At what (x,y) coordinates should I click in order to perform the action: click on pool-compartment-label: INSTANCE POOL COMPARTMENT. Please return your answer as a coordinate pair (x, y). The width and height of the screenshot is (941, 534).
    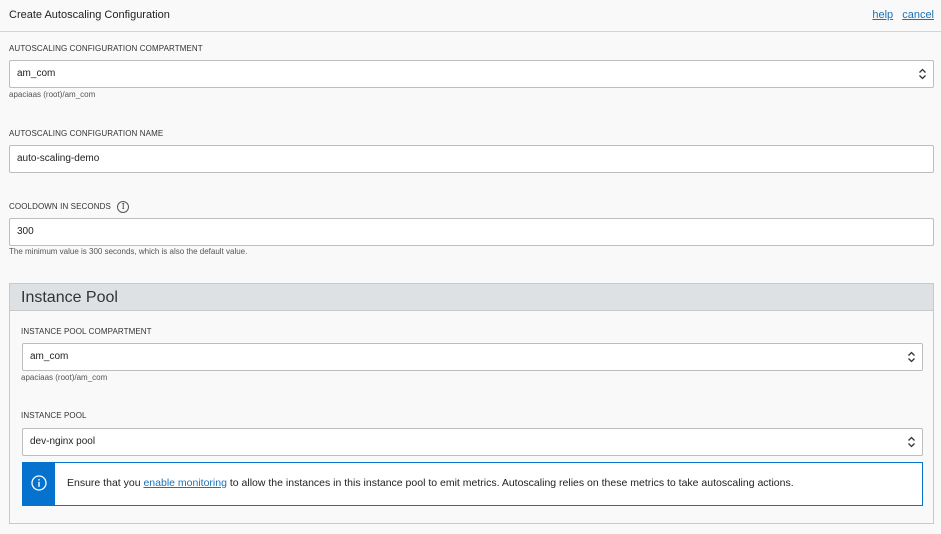
    Looking at the image, I should click on (86, 331).